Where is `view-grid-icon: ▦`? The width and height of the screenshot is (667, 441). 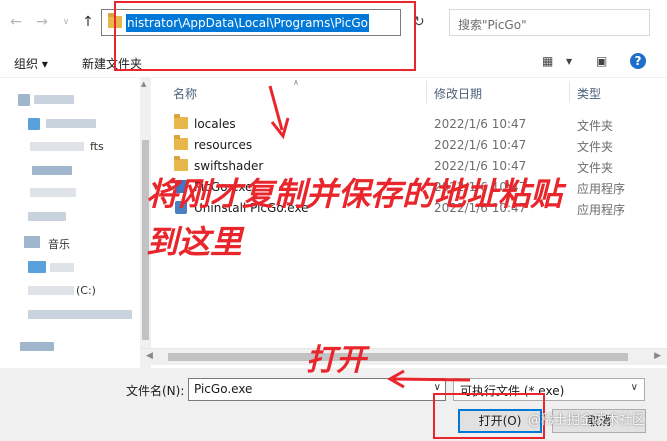 view-grid-icon: ▦ is located at coordinates (547, 61).